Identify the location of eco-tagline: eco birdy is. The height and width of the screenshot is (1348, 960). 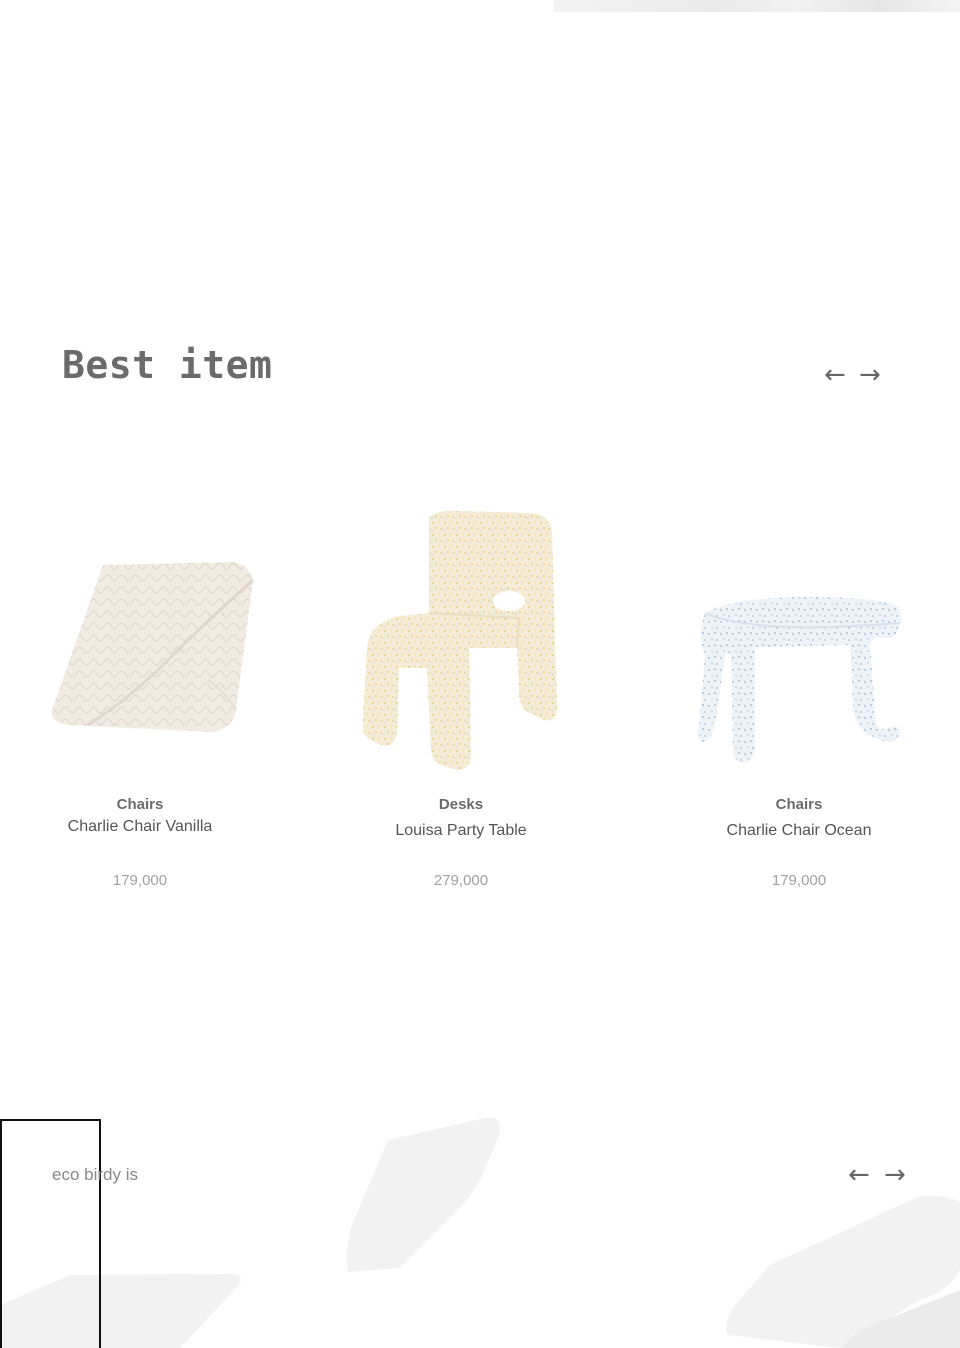
(95, 1174).